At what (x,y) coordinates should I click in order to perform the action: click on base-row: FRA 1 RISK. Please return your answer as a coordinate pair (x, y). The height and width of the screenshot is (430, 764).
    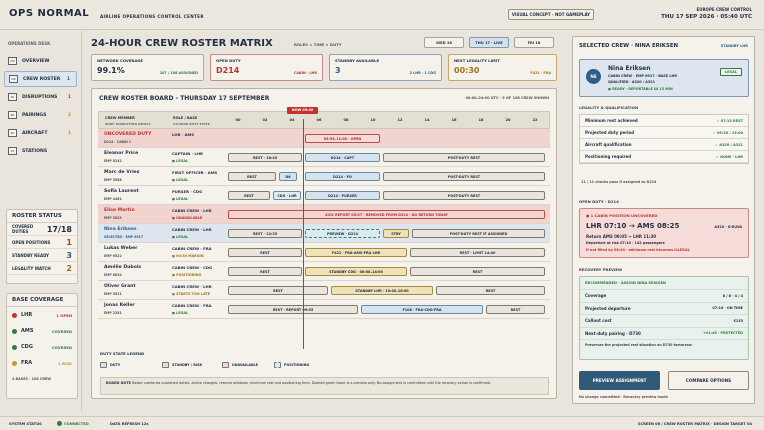
    Looking at the image, I should click on (42, 363).